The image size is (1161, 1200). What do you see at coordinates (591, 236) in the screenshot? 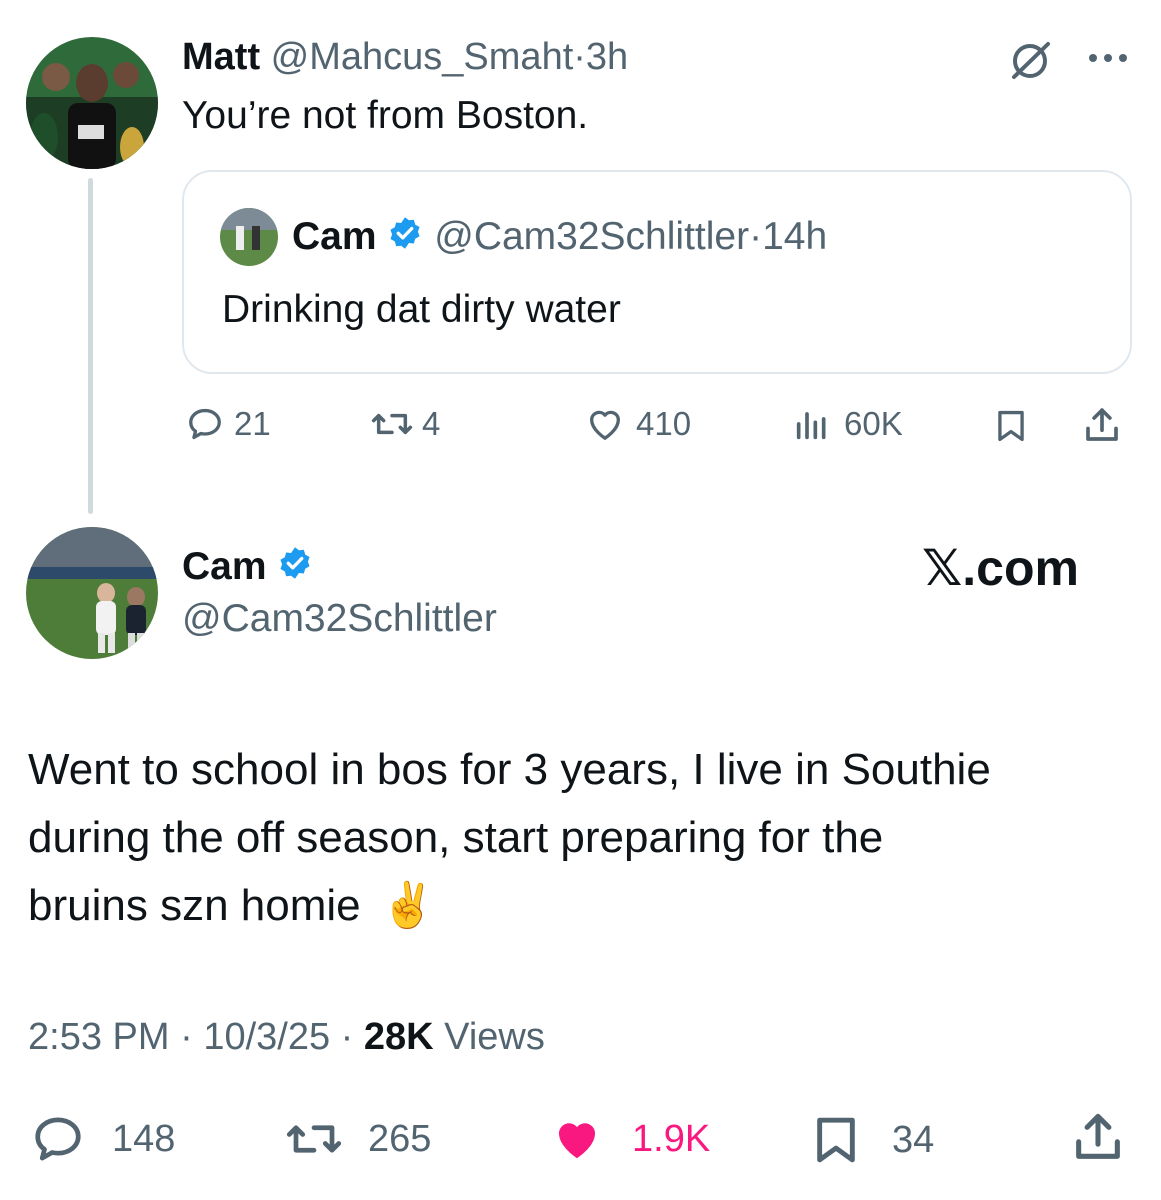
I see `quoted-handle: @Cam32Schlittler` at bounding box center [591, 236].